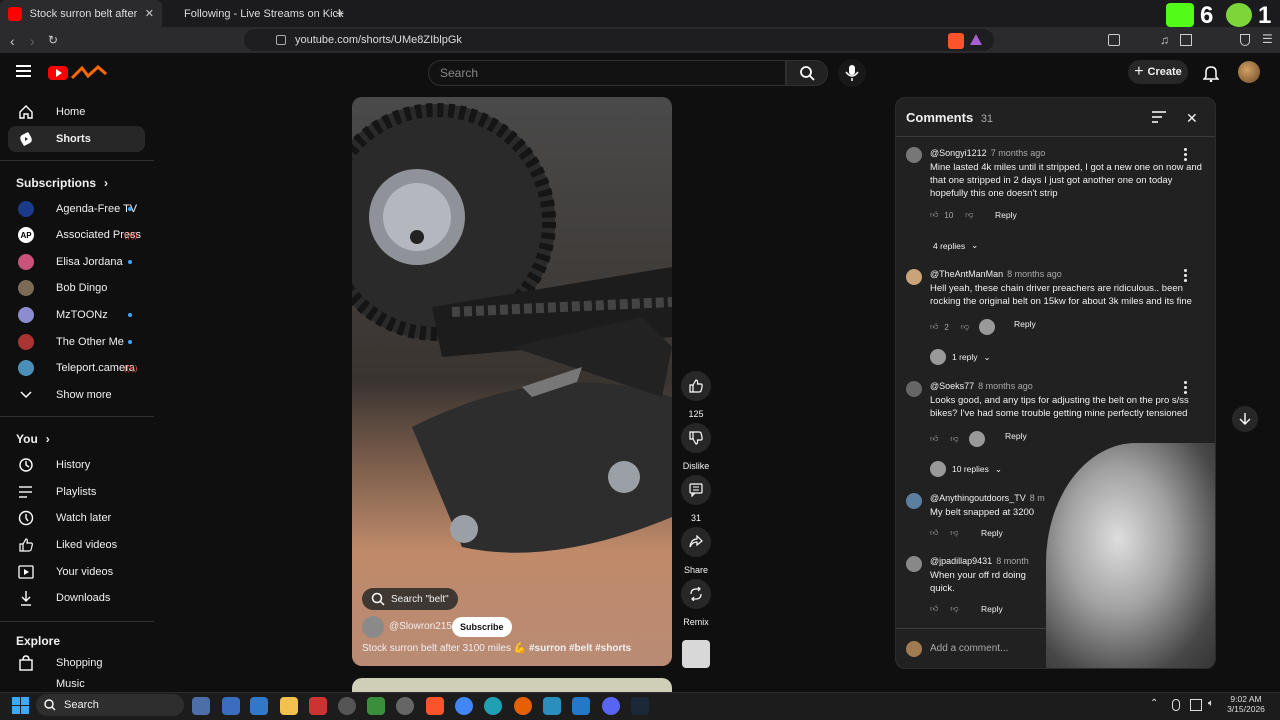 The width and height of the screenshot is (1280, 720). Describe the element at coordinates (340, 13) in the screenshot. I see `new-tab-icon: +` at that location.